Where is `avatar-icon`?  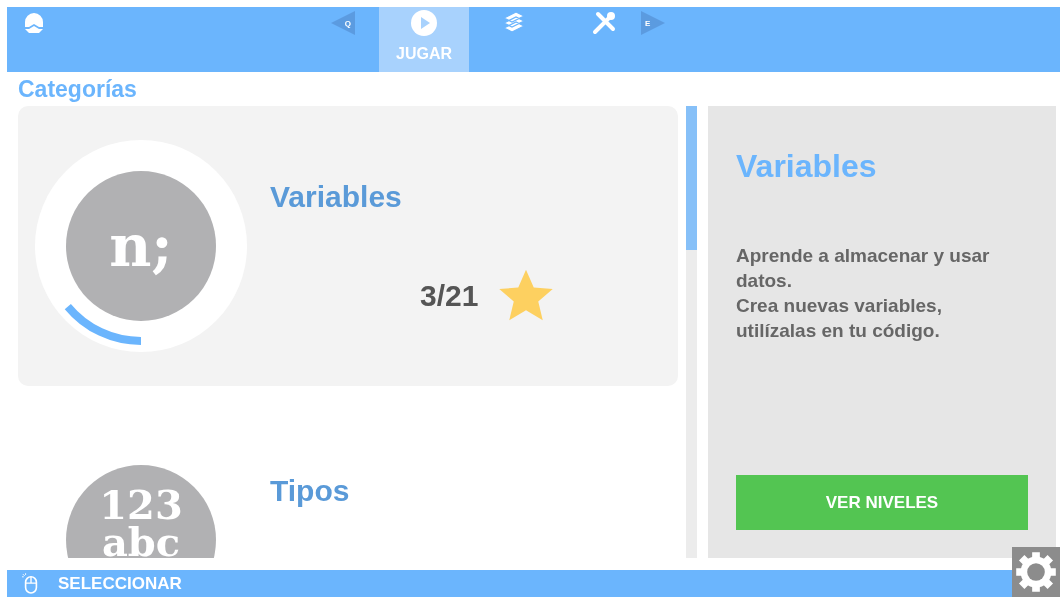 avatar-icon is located at coordinates (34, 23).